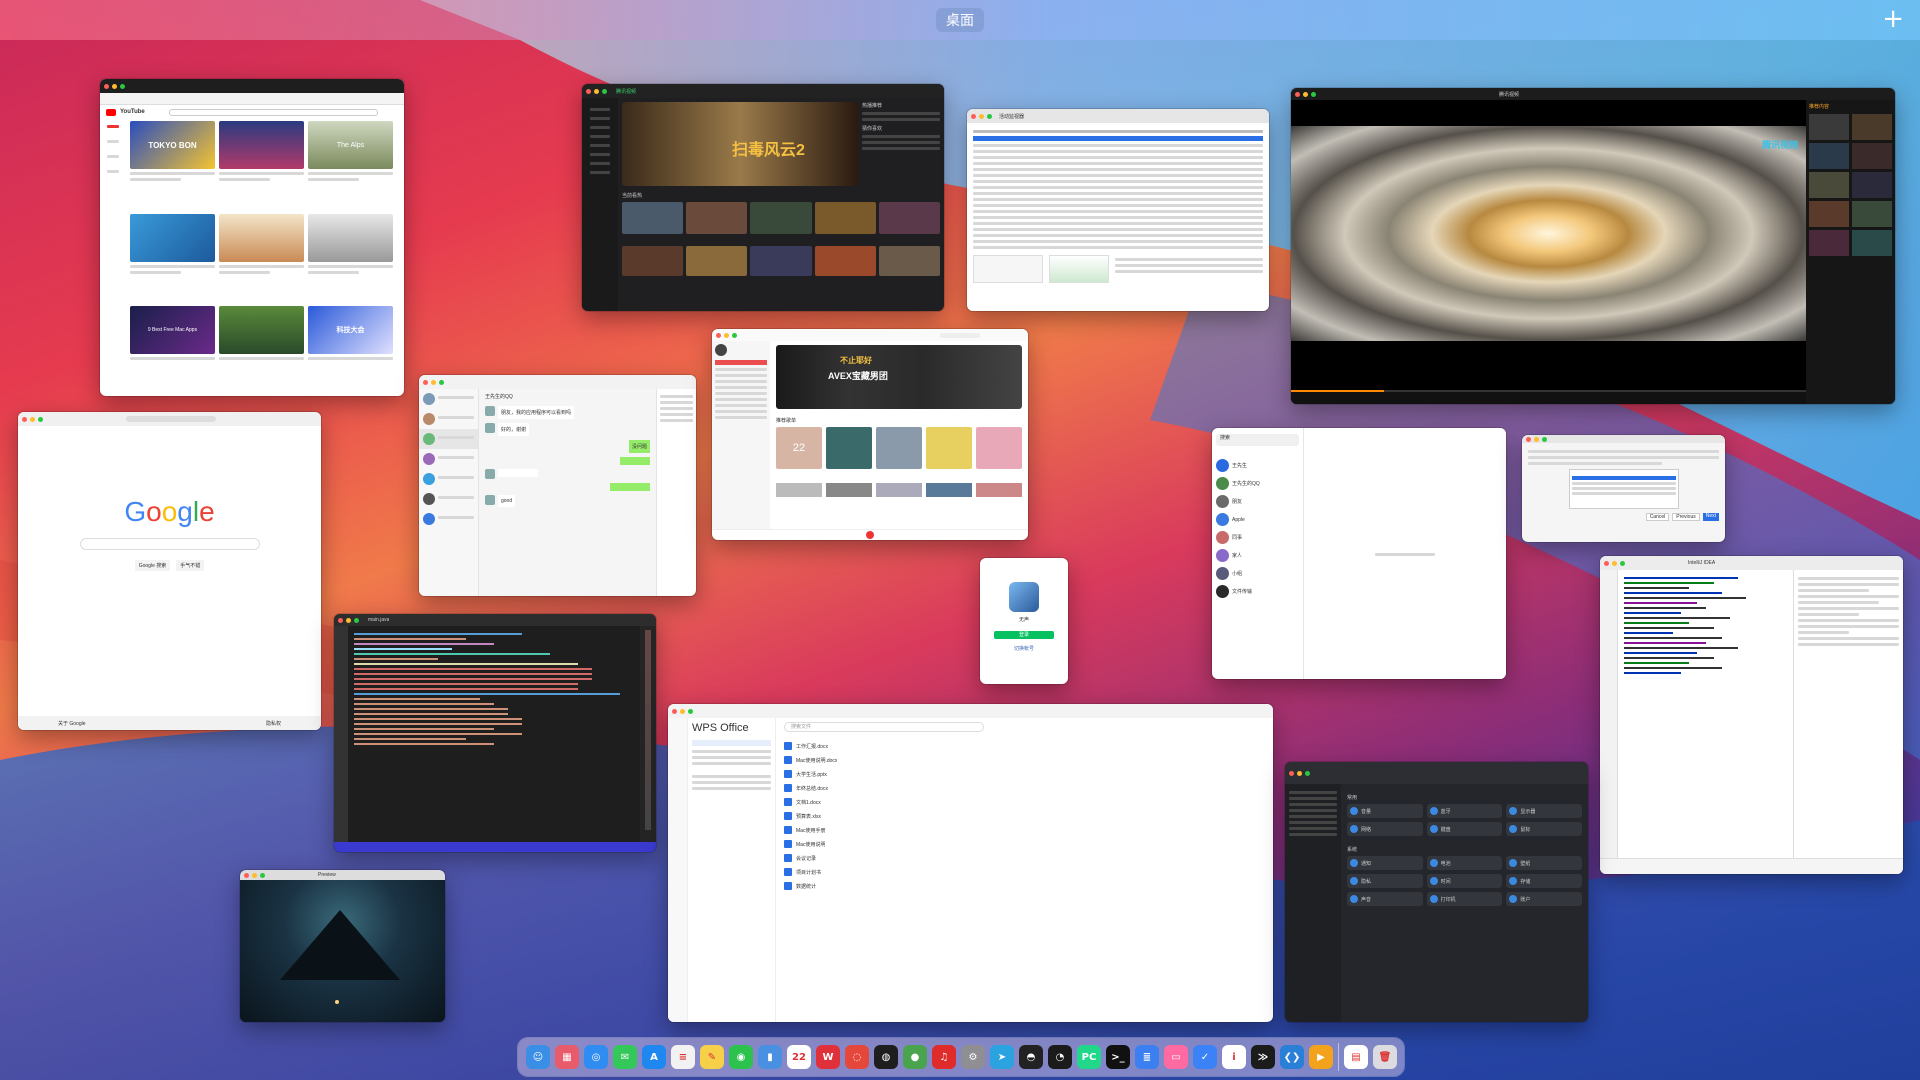 Image resolution: width=1920 pixels, height=1080 pixels. Describe the element at coordinates (538, 1057) in the screenshot. I see `finder-icon: ☺` at that location.